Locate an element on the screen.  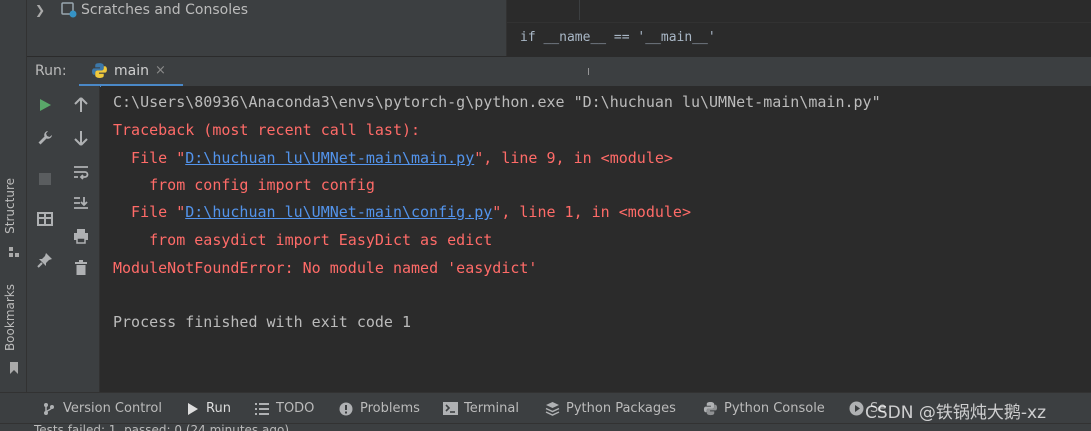
console-line-import-config: from config import config is located at coordinates (244, 185).